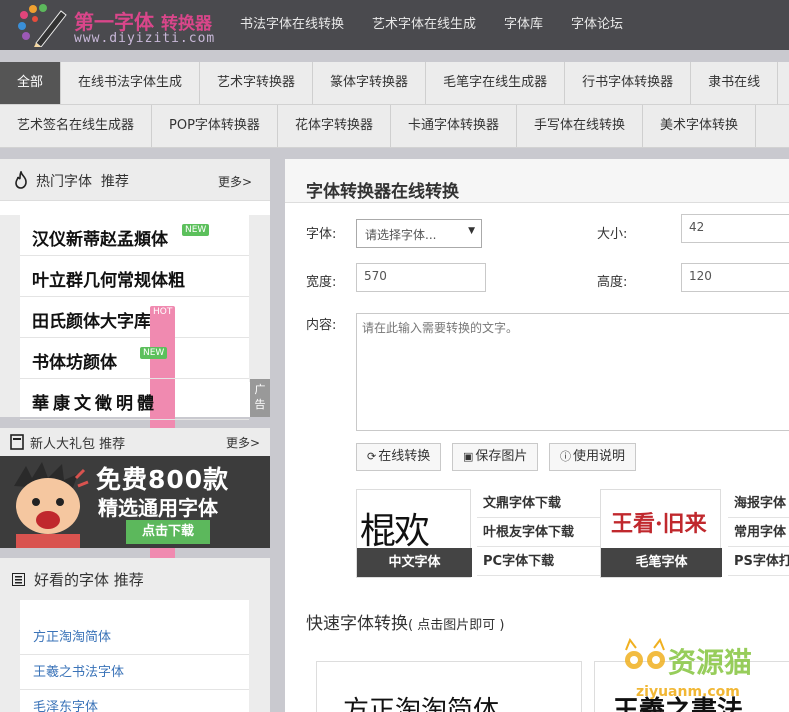 The height and width of the screenshot is (712, 789). What do you see at coordinates (758, 561) in the screenshot?
I see `download-link: PS字体打` at bounding box center [758, 561].